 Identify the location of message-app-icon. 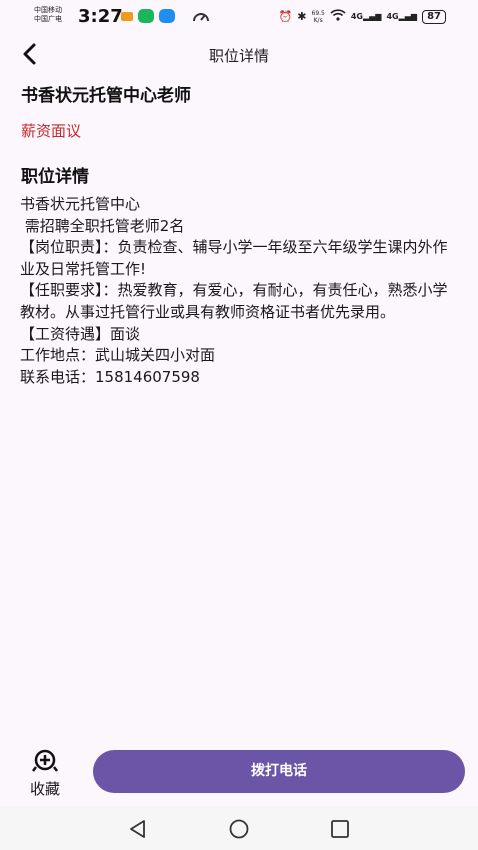
(167, 16).